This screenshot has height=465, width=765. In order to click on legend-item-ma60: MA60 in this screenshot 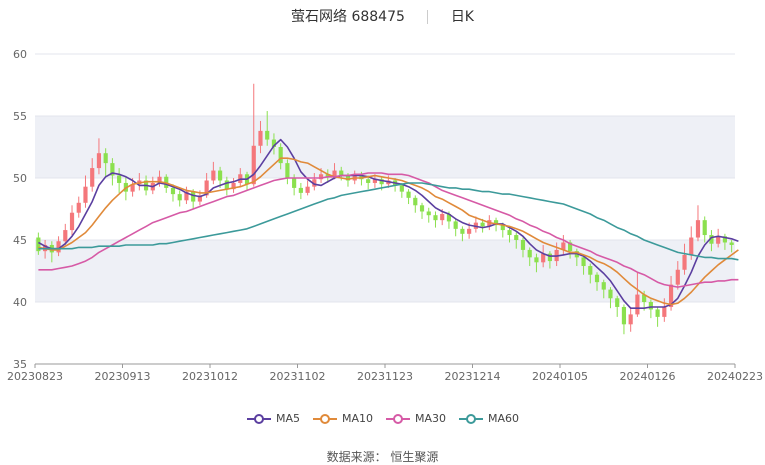, I will do `click(488, 418)`.